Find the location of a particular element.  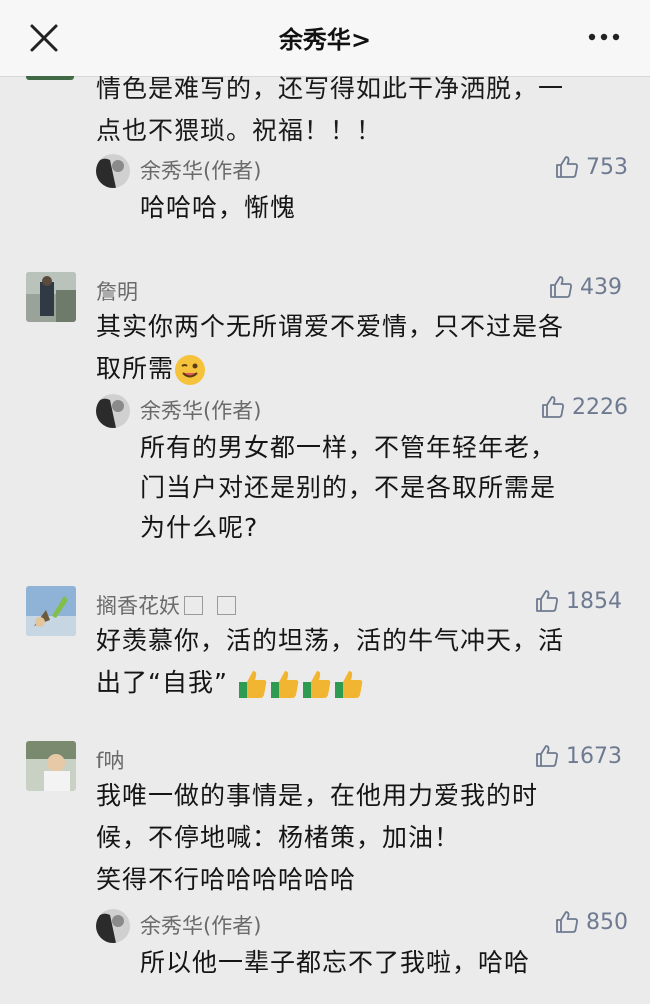

like-button: 2226 is located at coordinates (584, 407).